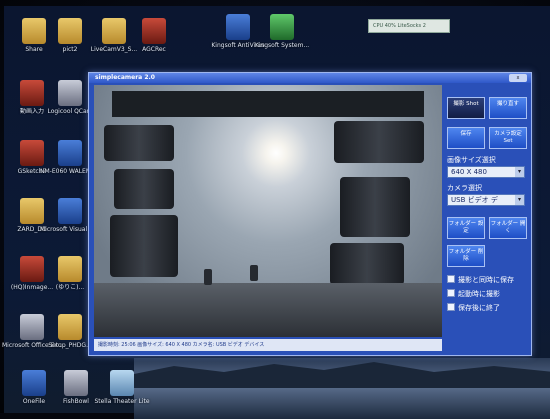 The width and height of the screenshot is (550, 419). What do you see at coordinates (466, 228) in the screenshot?
I see `folder-set-button: フォルダー 設定` at bounding box center [466, 228].